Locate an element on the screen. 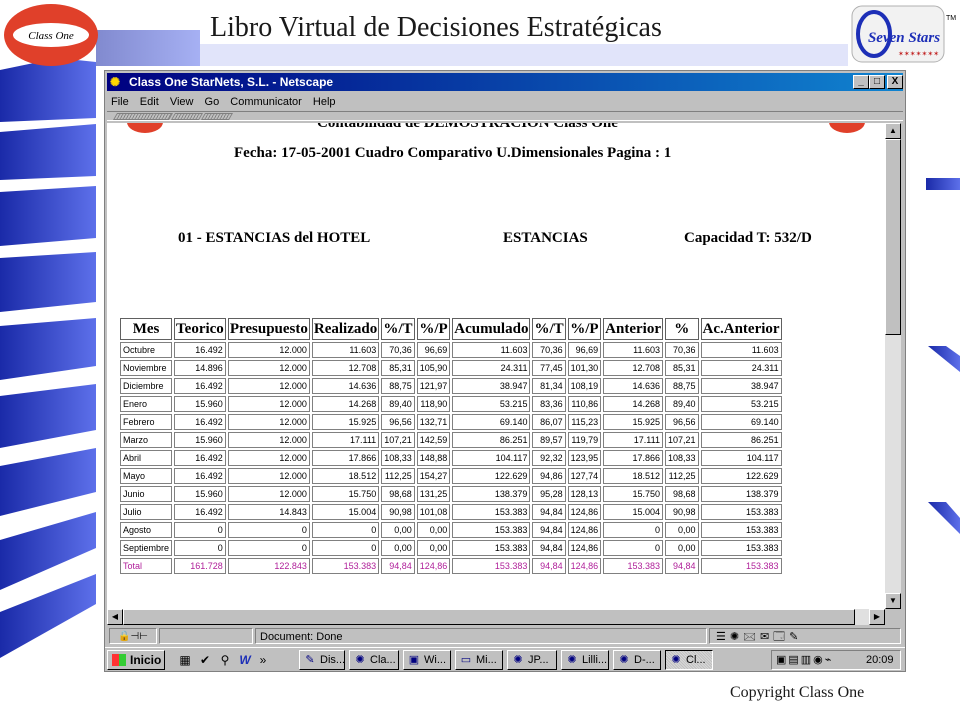 This screenshot has width=960, height=720. column-header: %/T is located at coordinates (398, 329).